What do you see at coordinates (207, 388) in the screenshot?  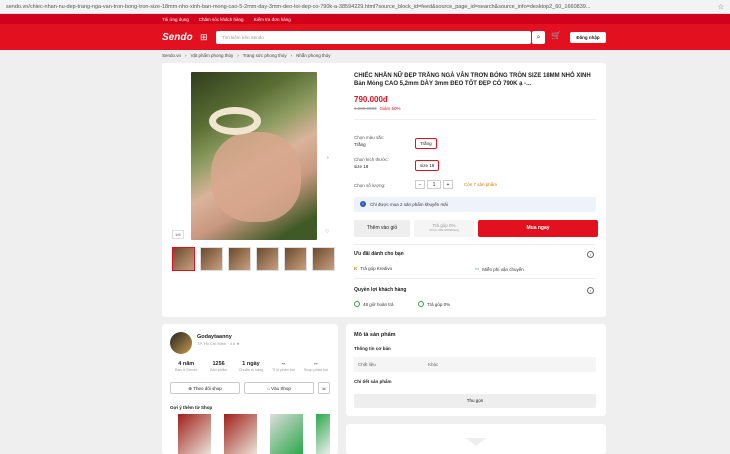 I see `follow-shop-label: Theo dõi shop` at bounding box center [207, 388].